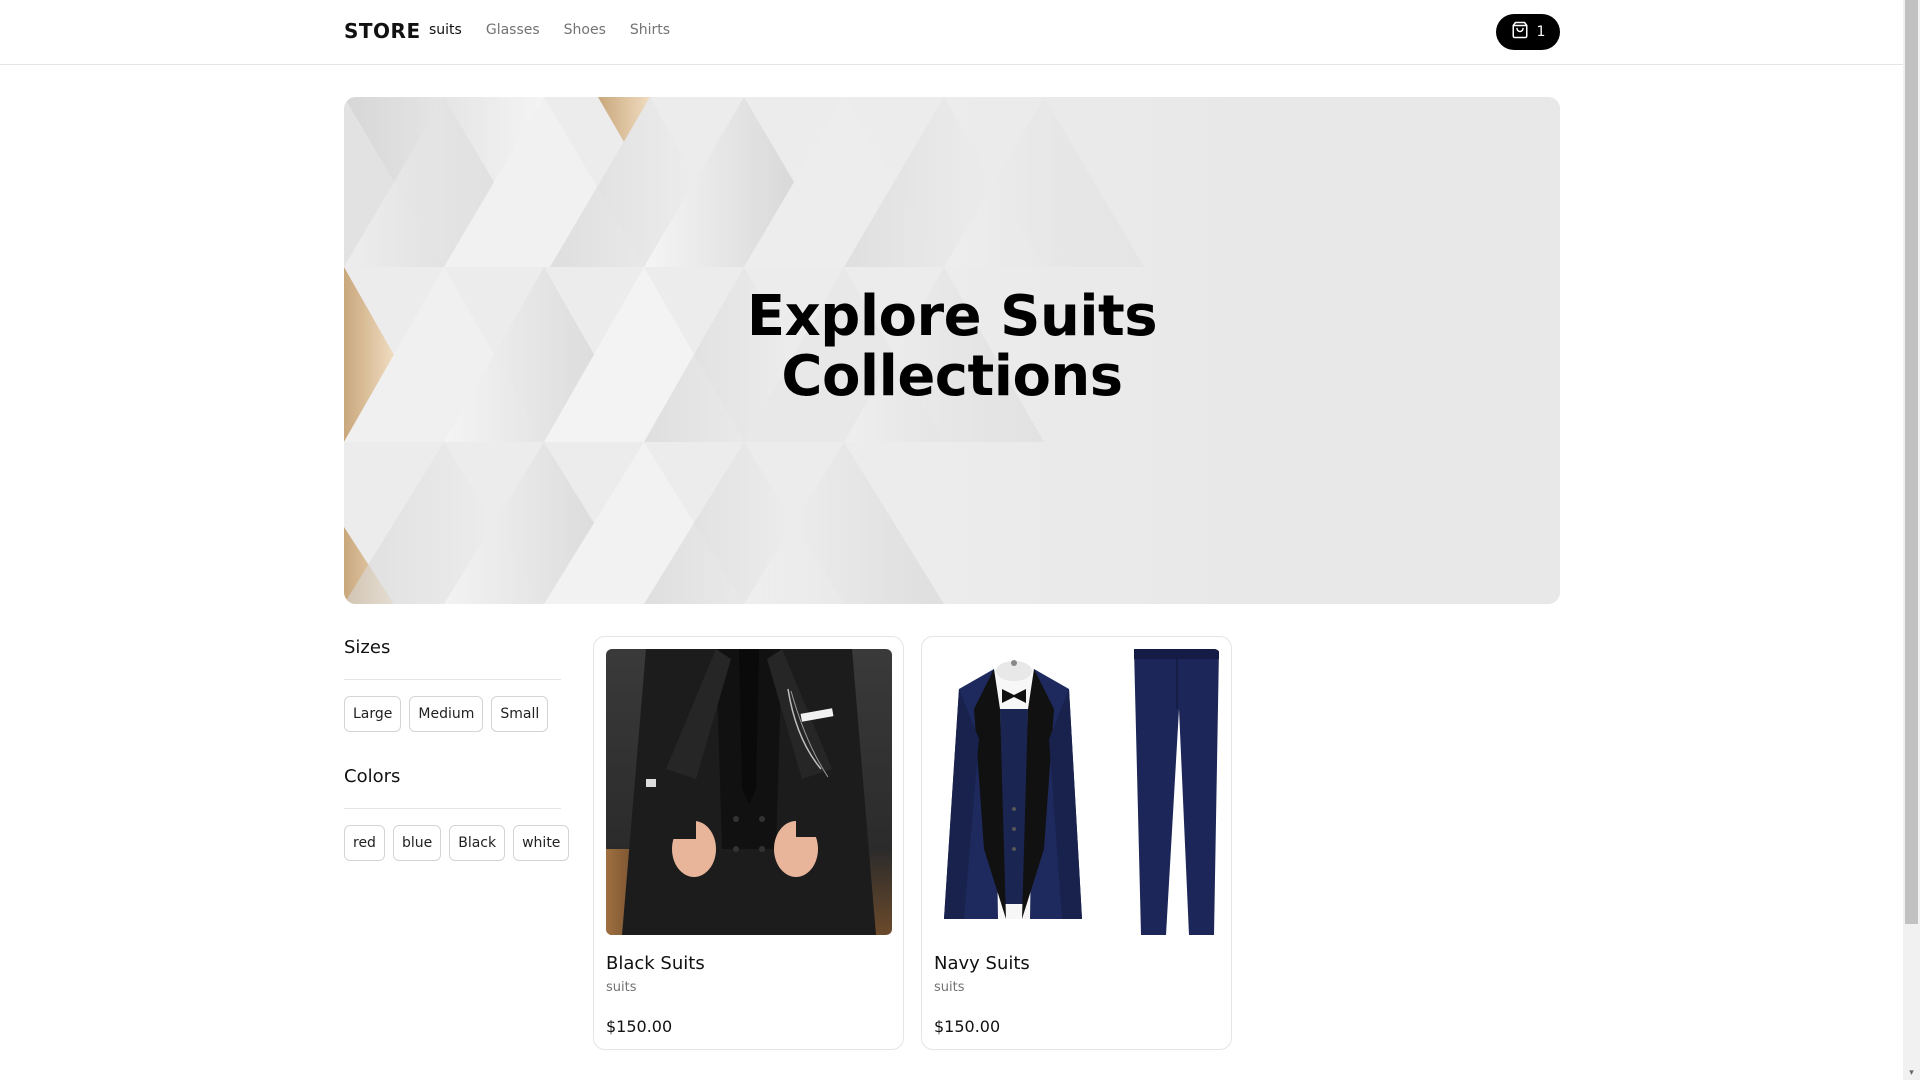 This screenshot has height=1080, width=1920. I want to click on store-logo: STORE, so click(382, 31).